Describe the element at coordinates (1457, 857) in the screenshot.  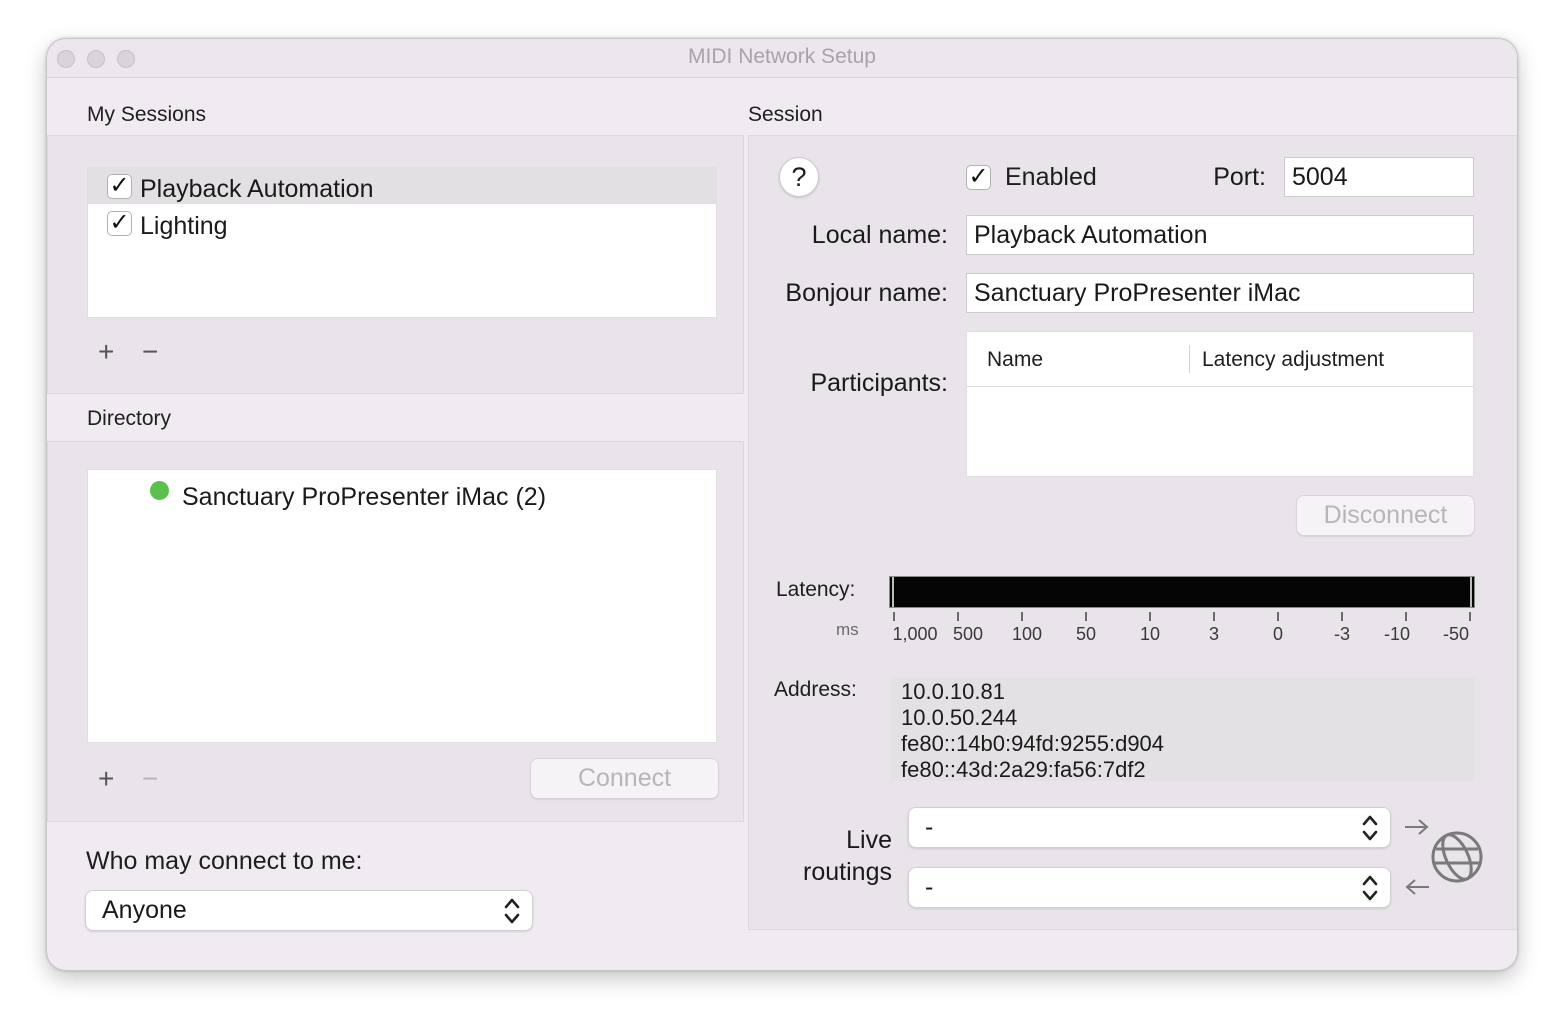
I see `globe-network-icon` at that location.